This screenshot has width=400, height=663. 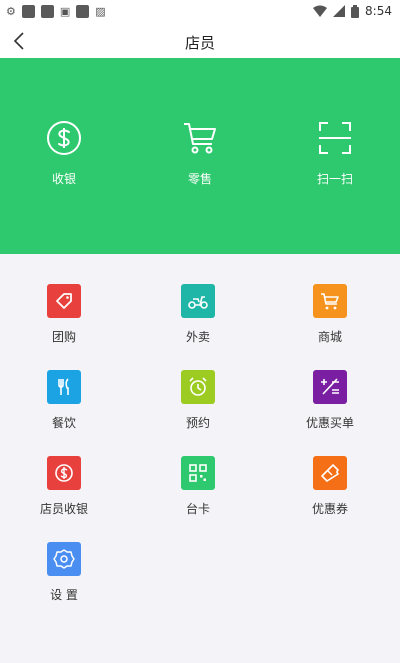 What do you see at coordinates (197, 423) in the screenshot?
I see `grid-item-label: 预约` at bounding box center [197, 423].